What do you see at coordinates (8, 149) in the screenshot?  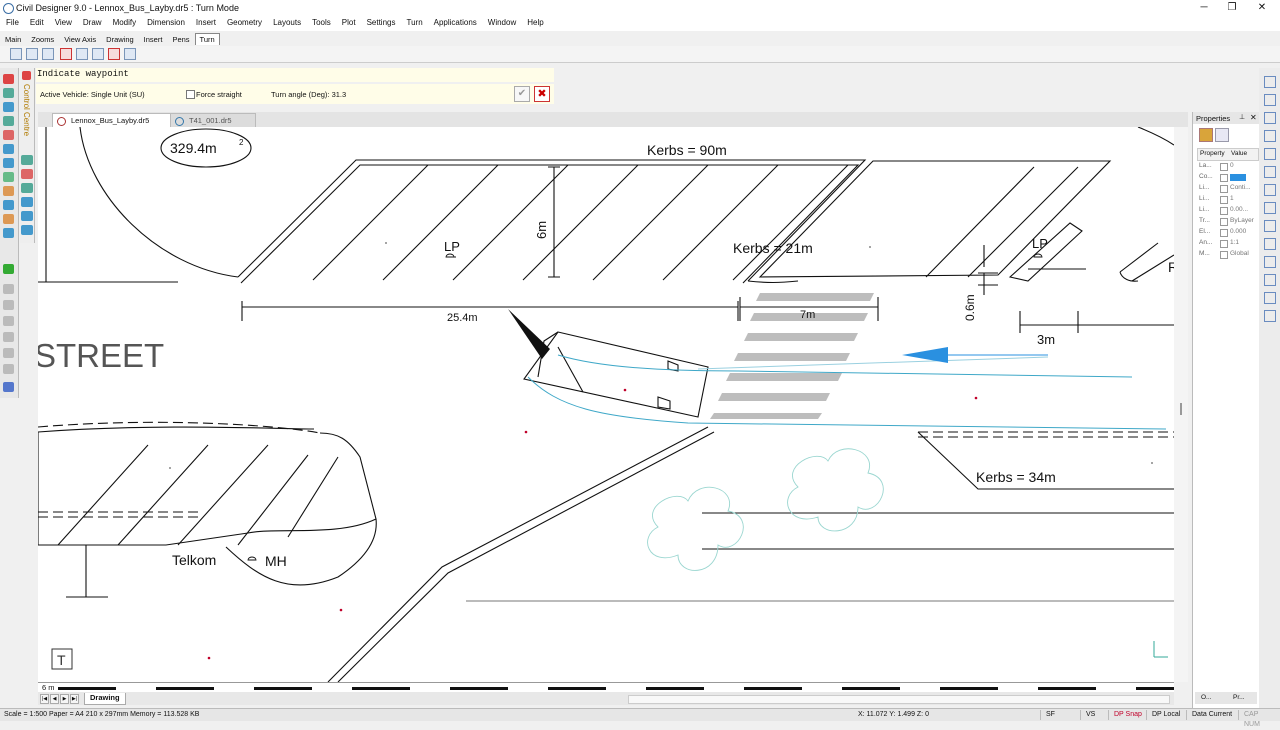 I see `point-tool-icon` at bounding box center [8, 149].